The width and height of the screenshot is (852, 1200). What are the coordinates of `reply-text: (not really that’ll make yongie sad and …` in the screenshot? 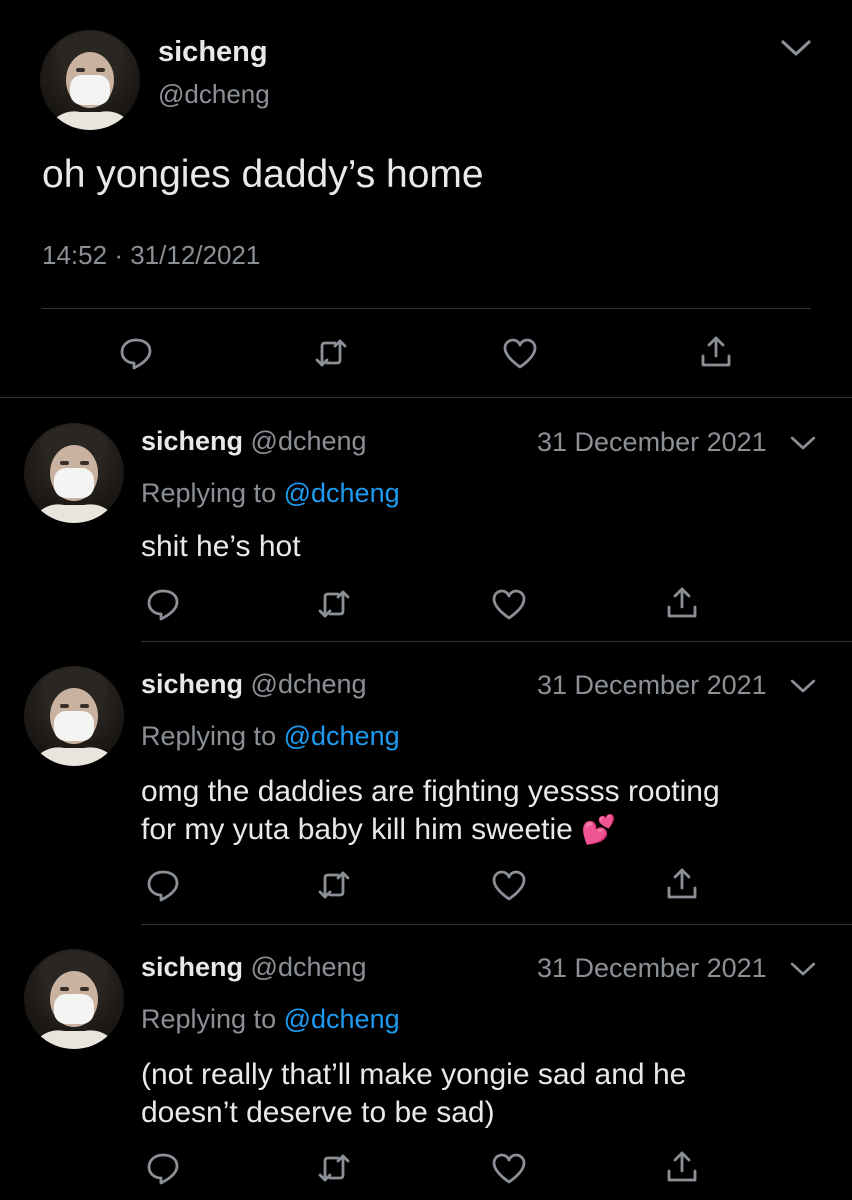 It's located at (413, 1094).